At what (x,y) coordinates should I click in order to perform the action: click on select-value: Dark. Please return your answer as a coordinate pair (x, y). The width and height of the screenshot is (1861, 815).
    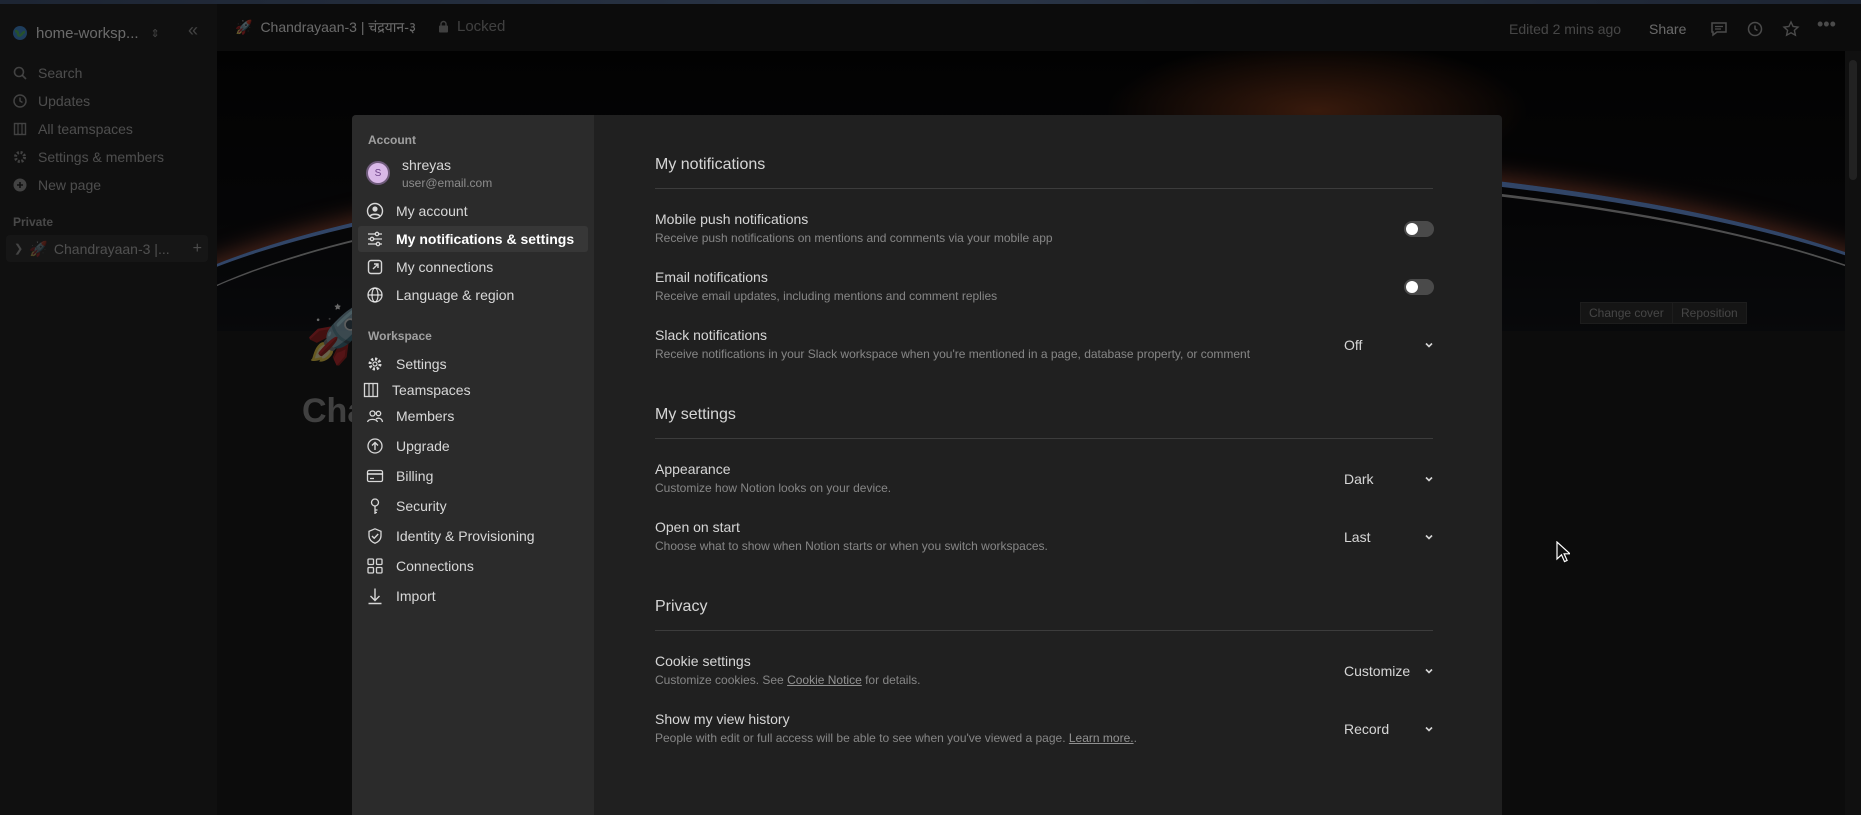
    Looking at the image, I should click on (1359, 479).